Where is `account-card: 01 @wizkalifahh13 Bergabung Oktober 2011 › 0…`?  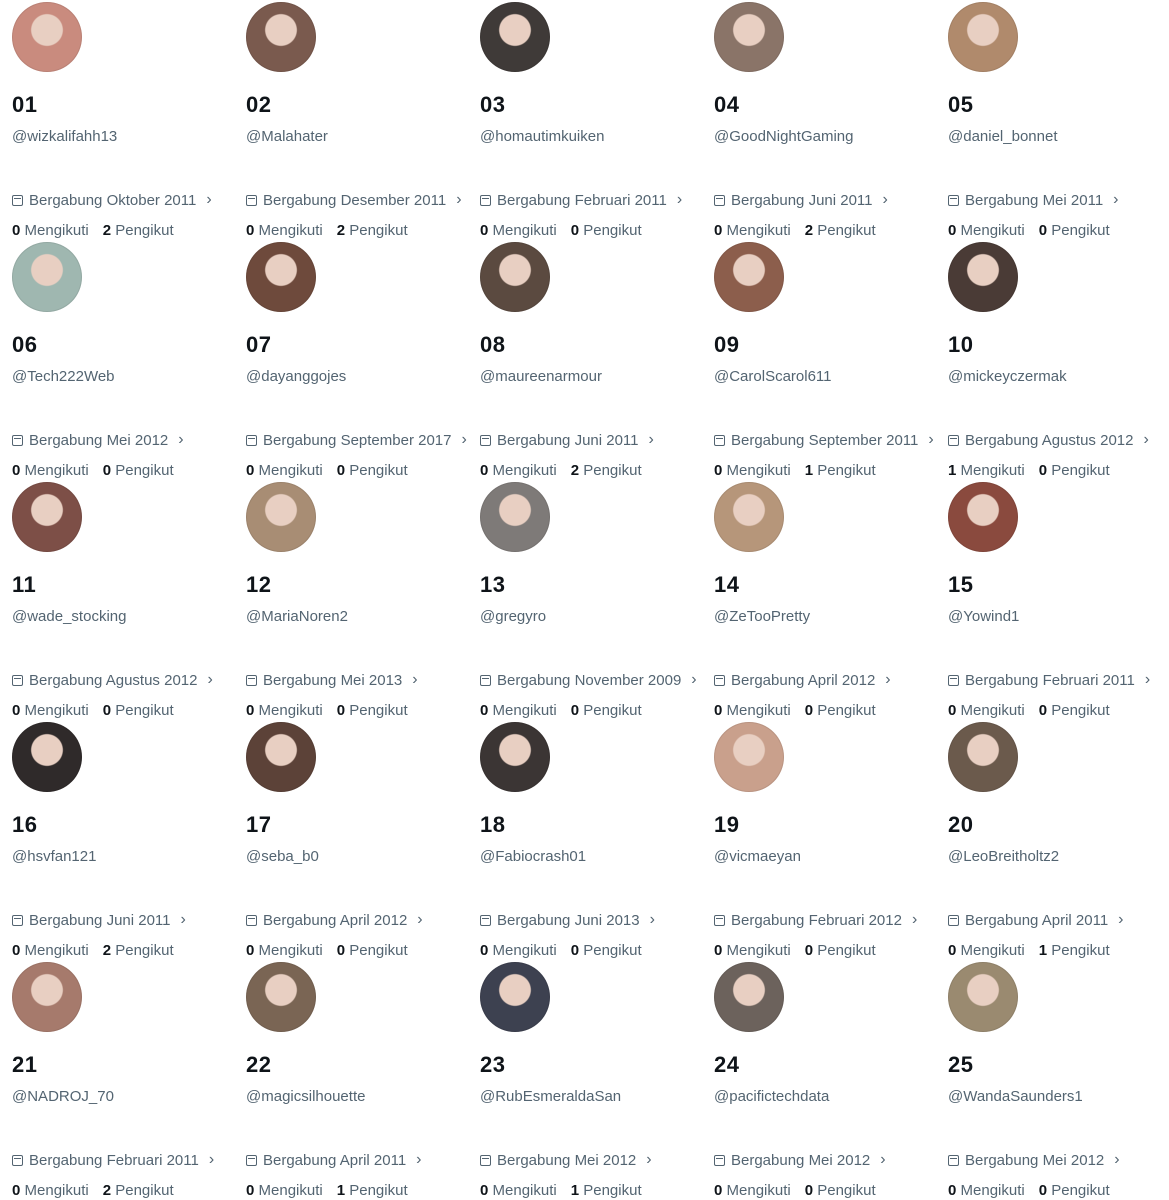
account-card: 01 @wizkalifahh13 Bergabung Oktober 2011 › 0… is located at coordinates (117, 120).